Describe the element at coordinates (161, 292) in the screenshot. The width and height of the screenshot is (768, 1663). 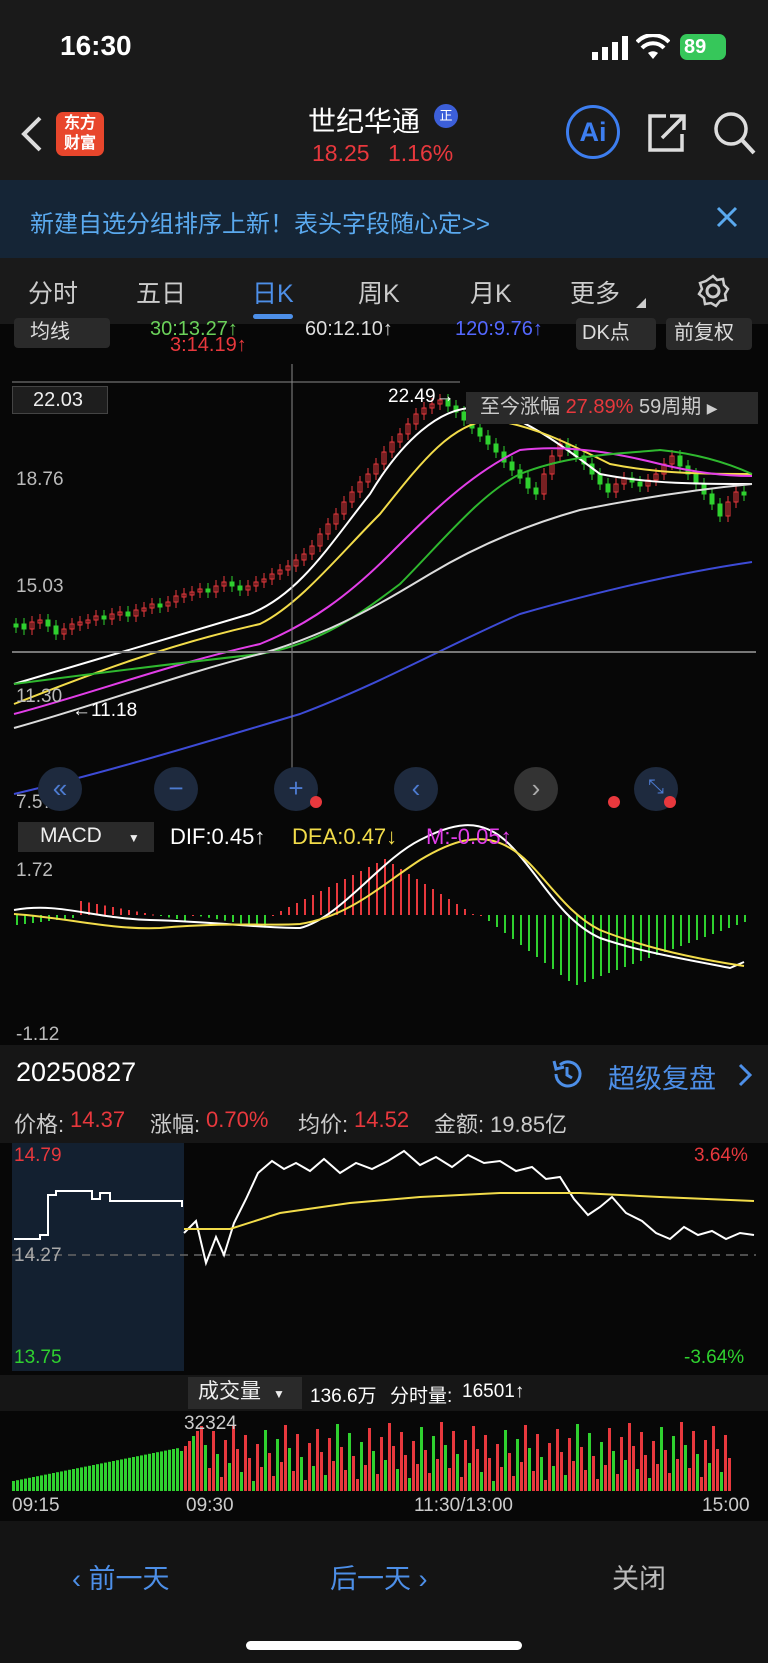
I see `tab-wuri: 五日` at that location.